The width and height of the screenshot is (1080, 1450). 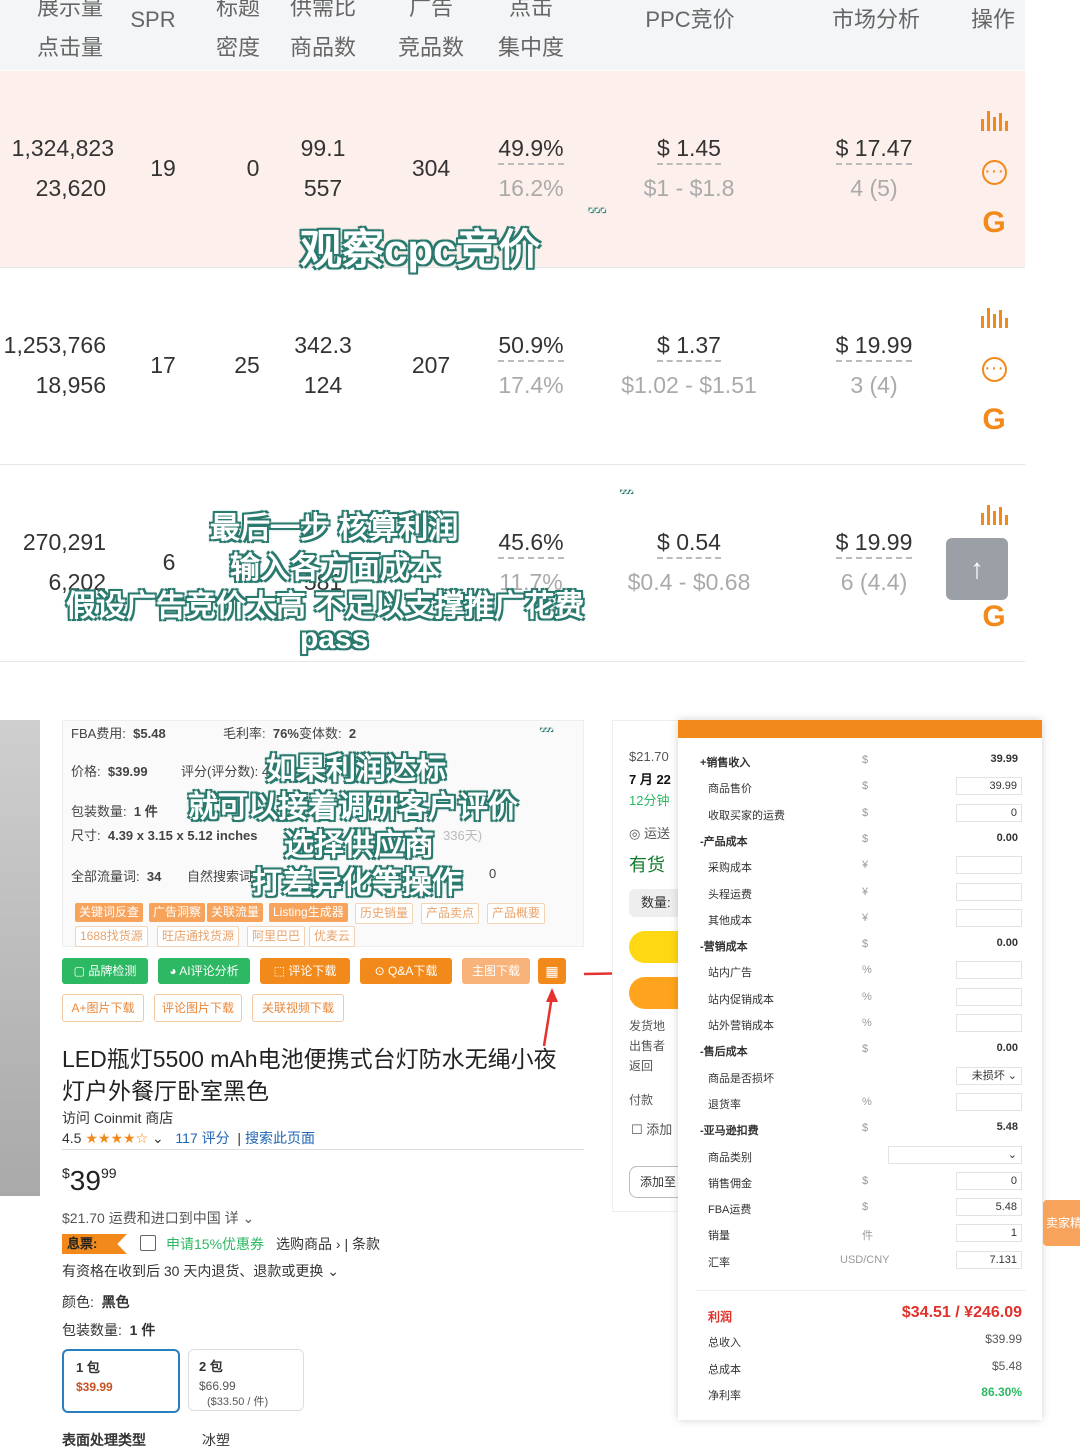 What do you see at coordinates (689, 150) in the screenshot?
I see `ppc-bid-value: $ 1.45` at bounding box center [689, 150].